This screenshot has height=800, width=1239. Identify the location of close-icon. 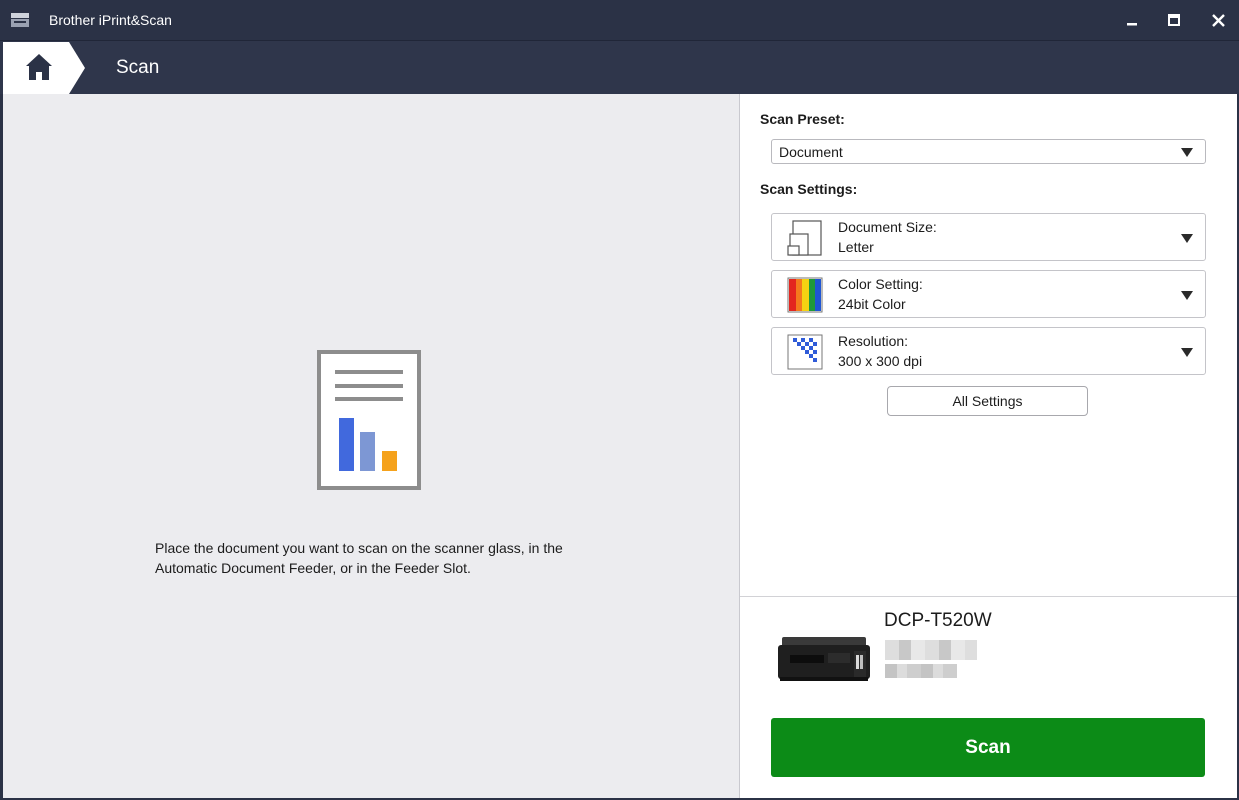
(1218, 20).